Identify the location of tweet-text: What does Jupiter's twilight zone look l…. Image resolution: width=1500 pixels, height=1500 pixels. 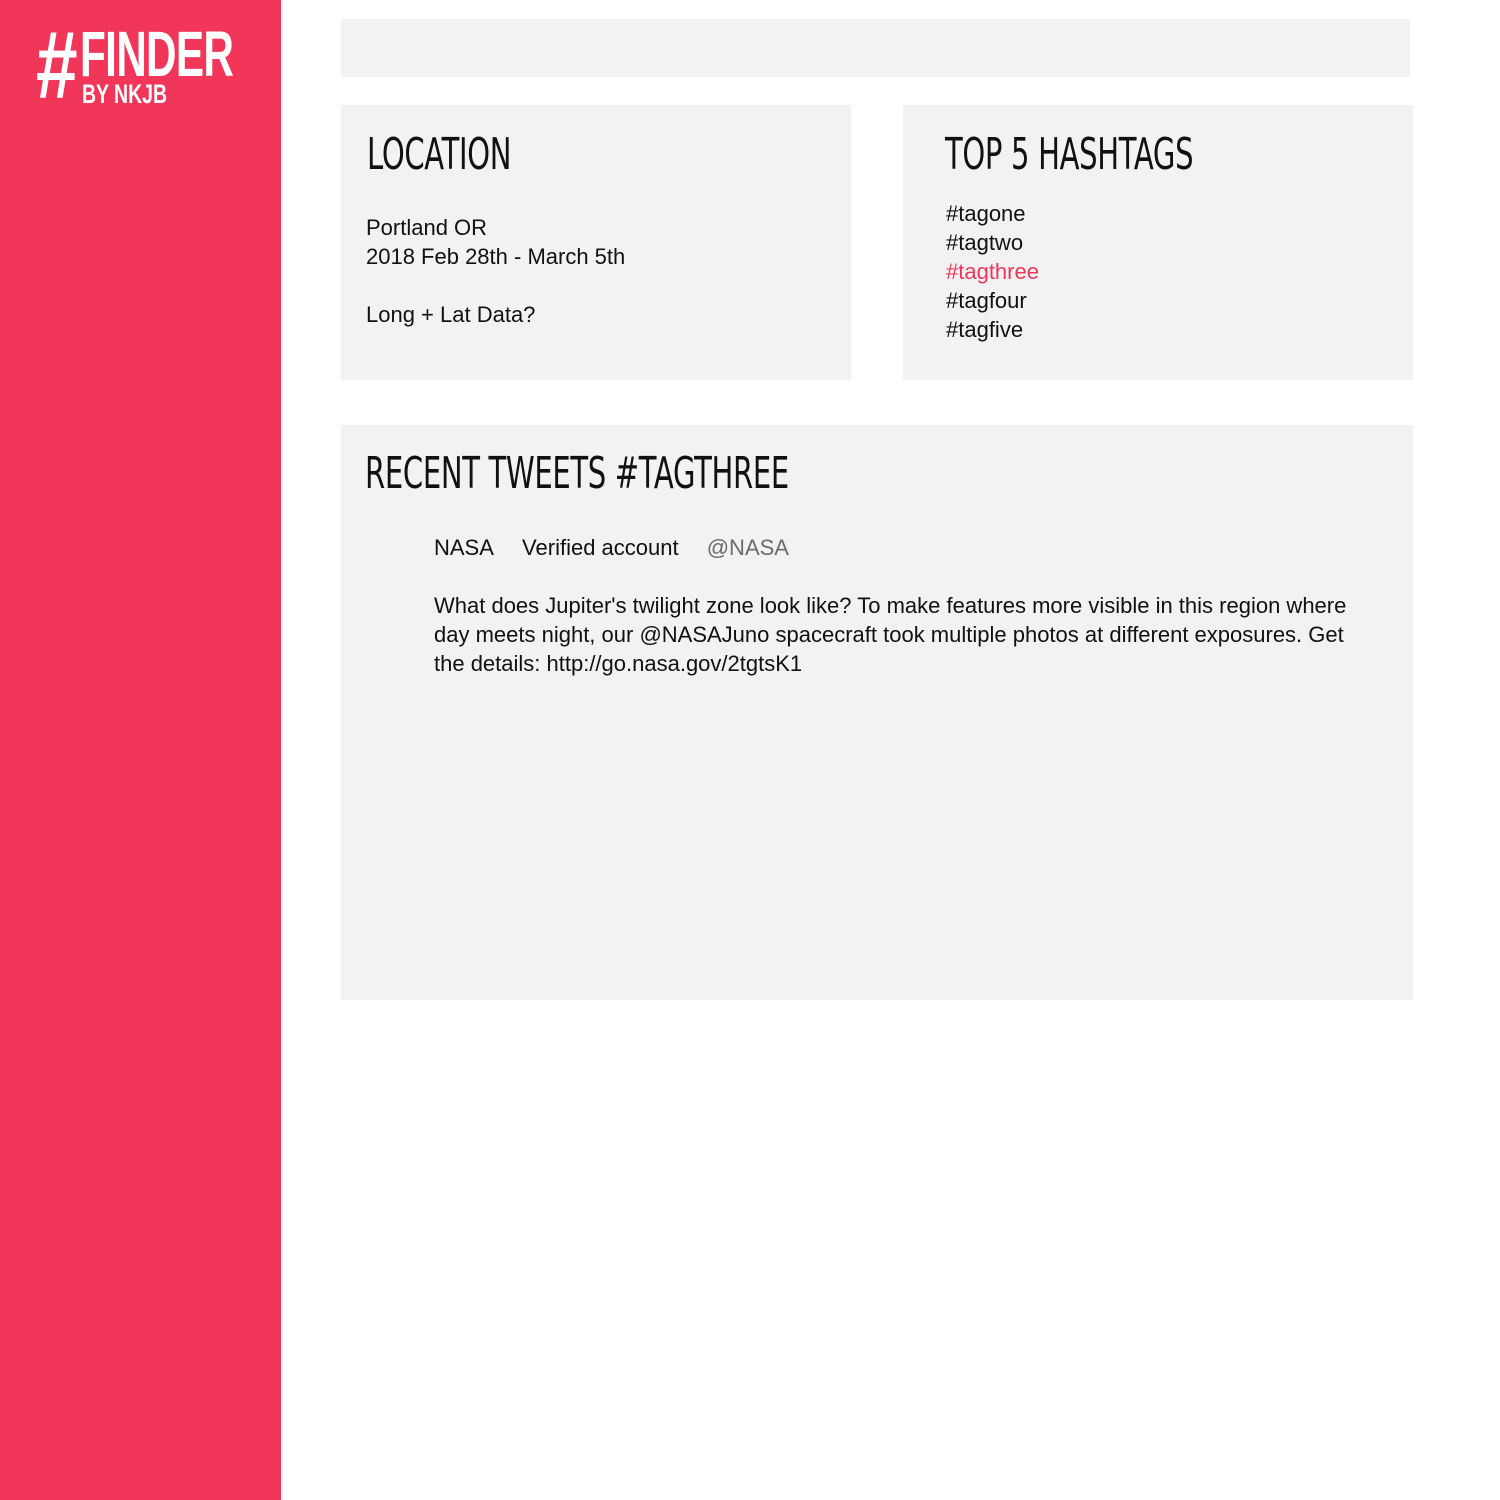
(890, 634).